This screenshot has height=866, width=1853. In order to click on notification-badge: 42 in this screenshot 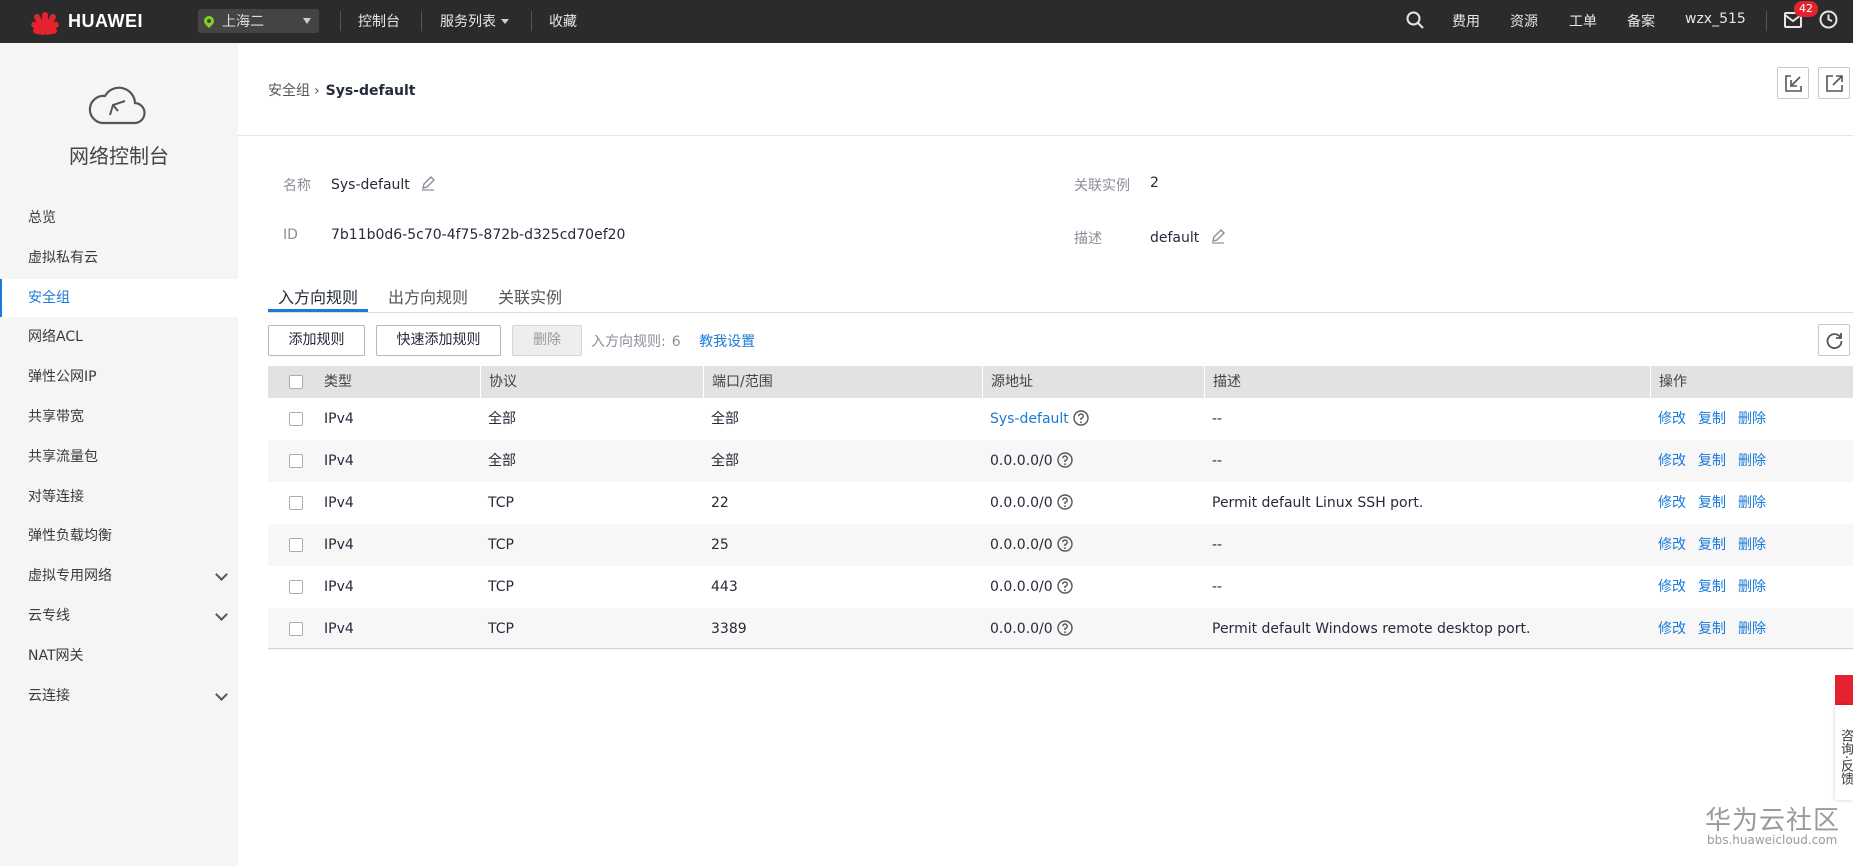, I will do `click(1806, 9)`.